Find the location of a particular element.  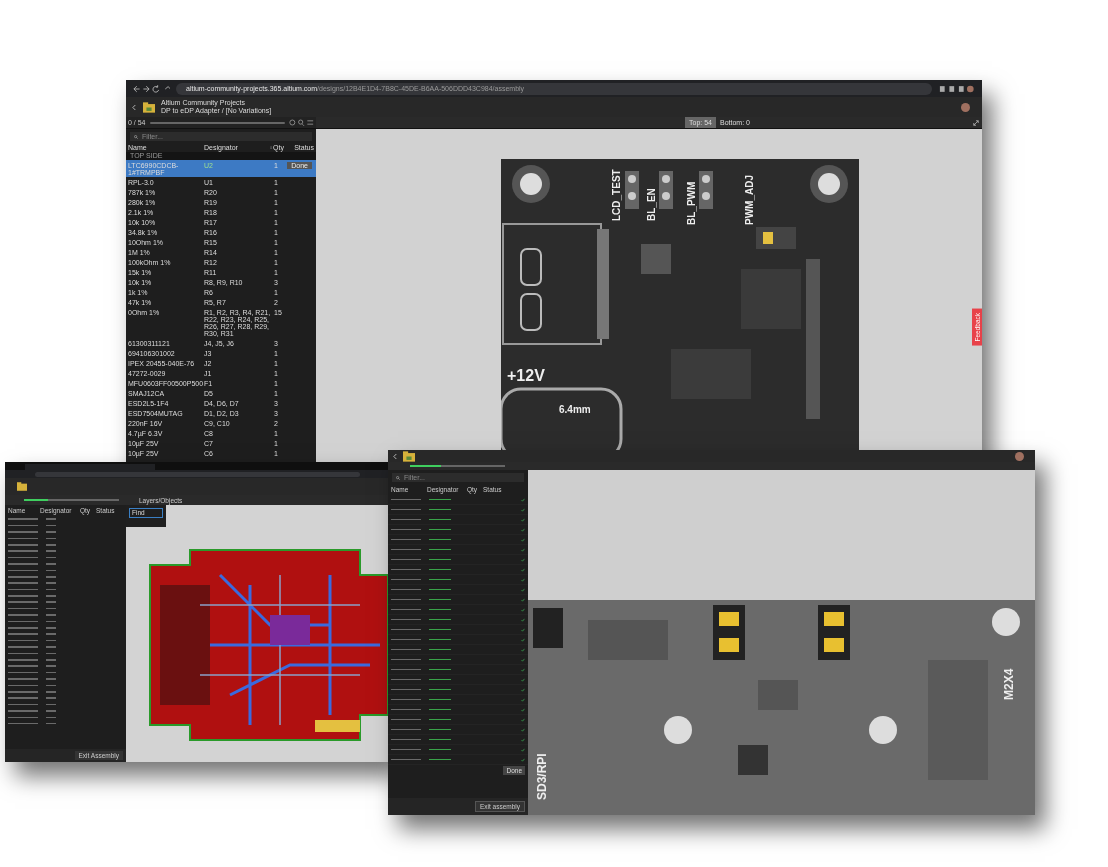

browser-navigation-icon is located at coordinates (151, 88).